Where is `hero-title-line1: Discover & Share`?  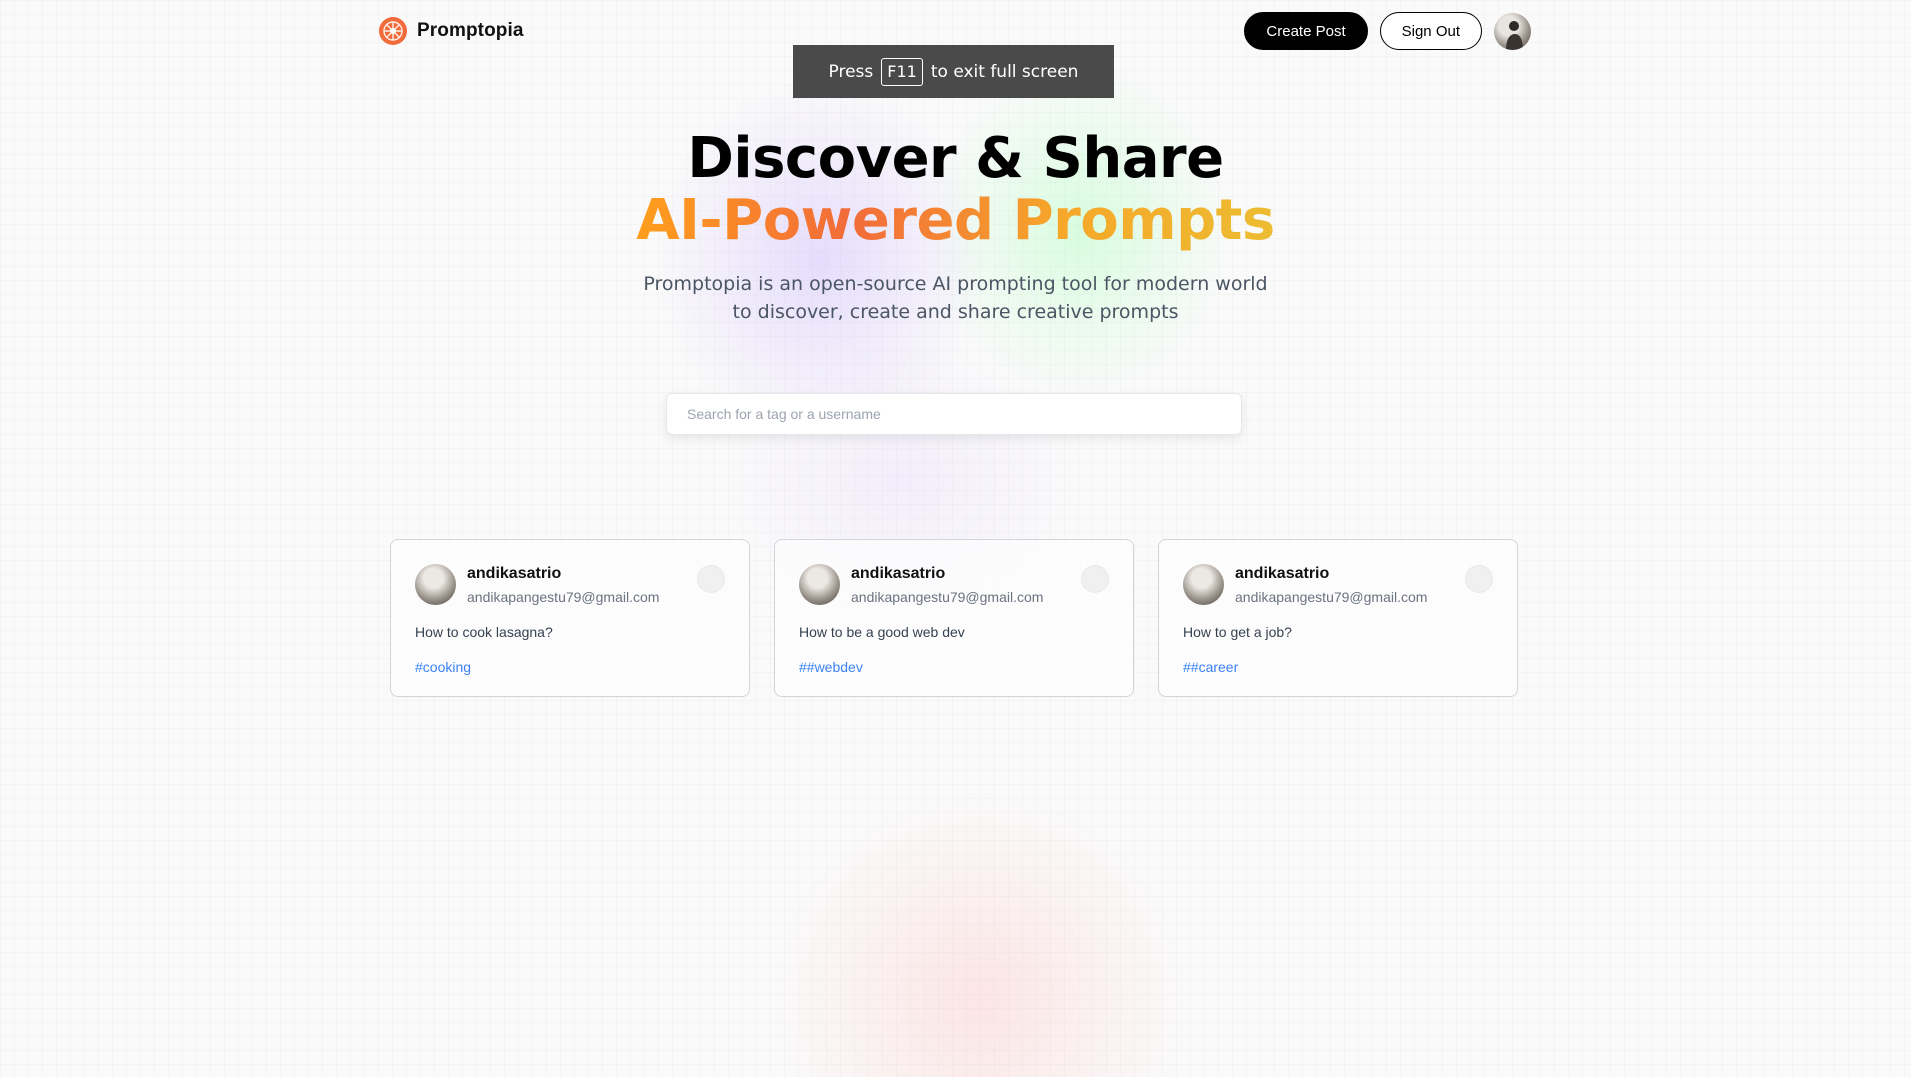 hero-title-line1: Discover & Share is located at coordinates (955, 158).